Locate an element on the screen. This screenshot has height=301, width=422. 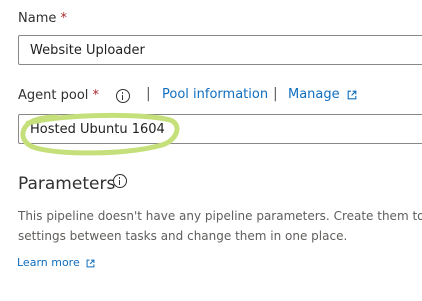
highlight-annotation is located at coordinates (100, 134).